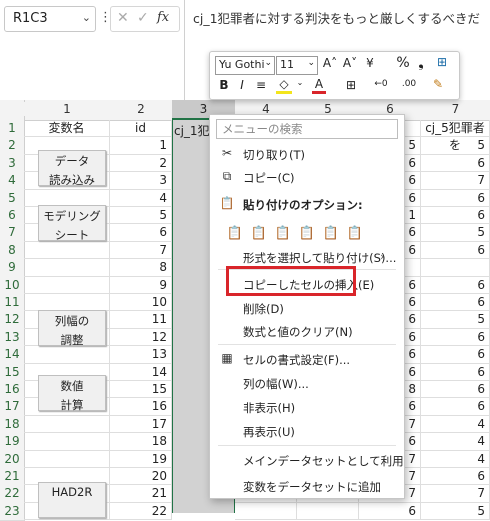  What do you see at coordinates (224, 85) in the screenshot?
I see `bold-icon: B` at bounding box center [224, 85].